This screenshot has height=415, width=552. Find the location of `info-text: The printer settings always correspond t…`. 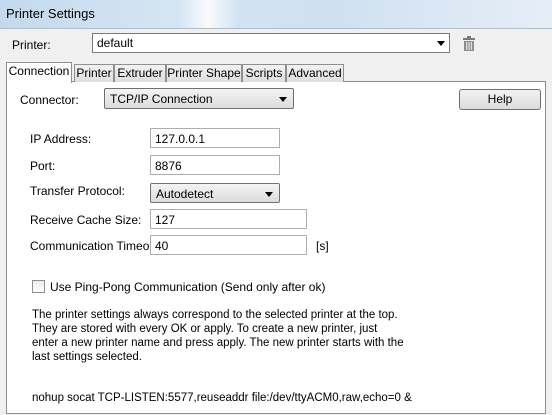

info-text: The printer settings always correspond t… is located at coordinates (218, 336).